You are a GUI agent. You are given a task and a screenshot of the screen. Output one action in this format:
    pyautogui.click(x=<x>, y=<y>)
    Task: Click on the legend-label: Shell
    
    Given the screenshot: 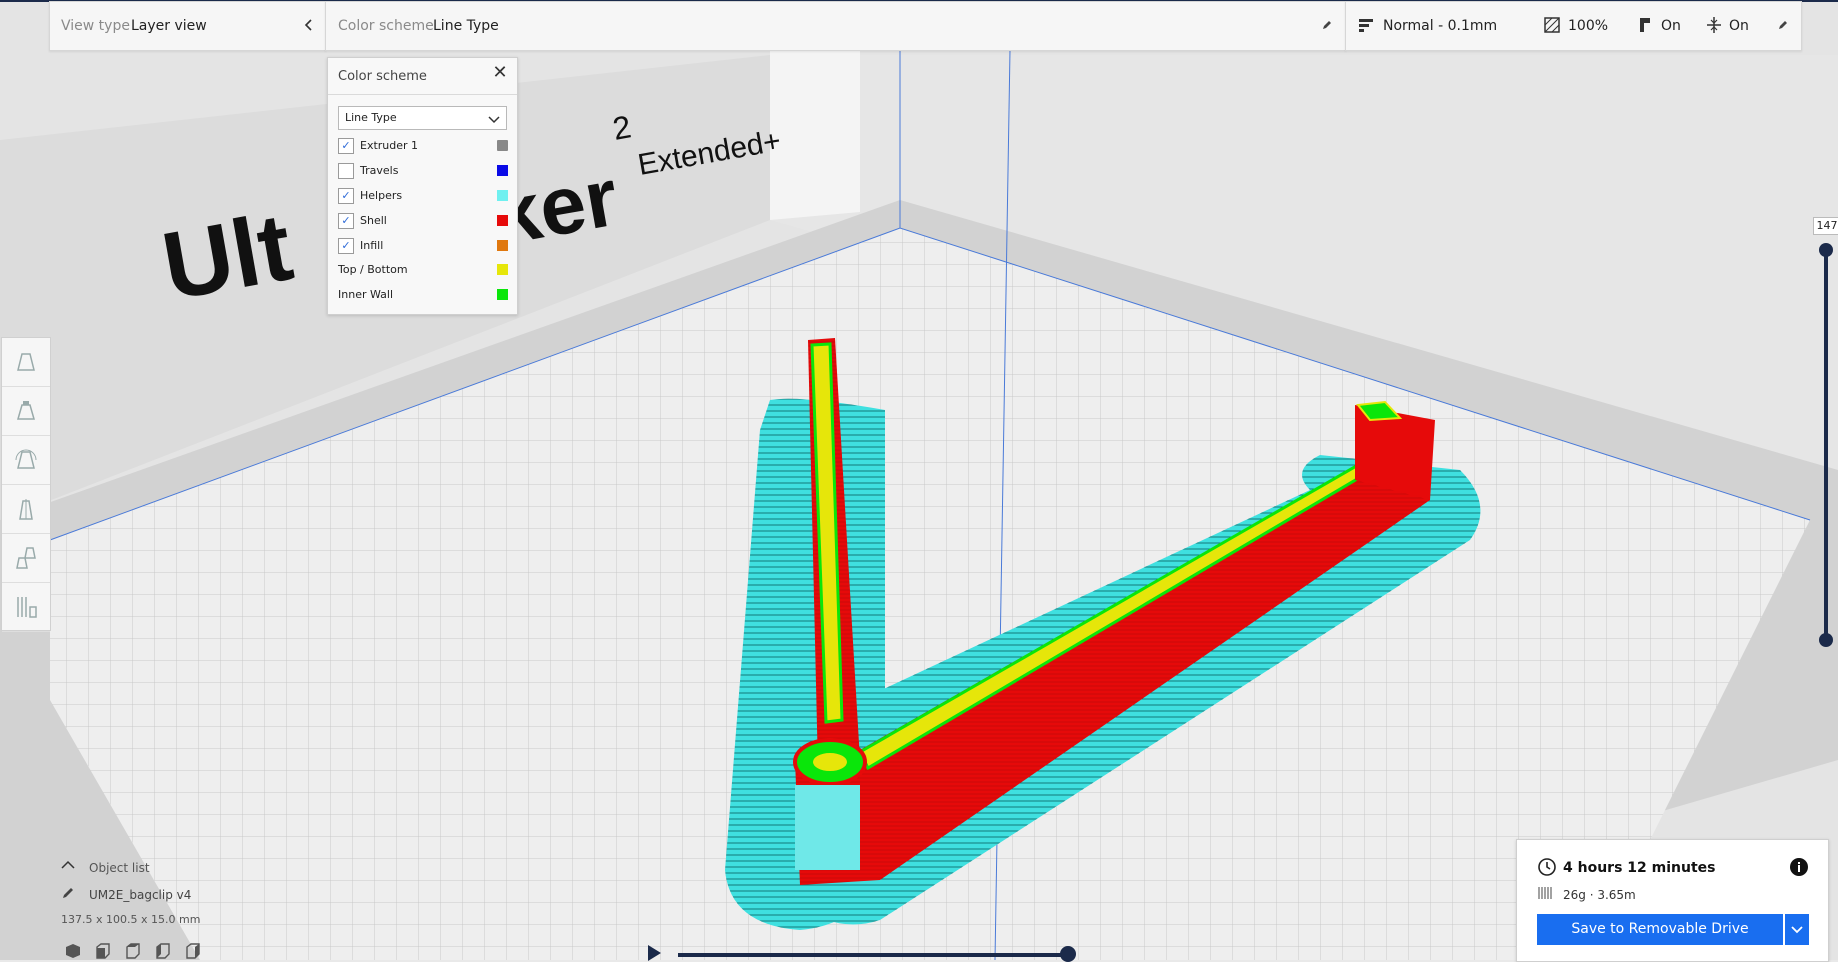 What is the action you would take?
    pyautogui.click(x=373, y=220)
    